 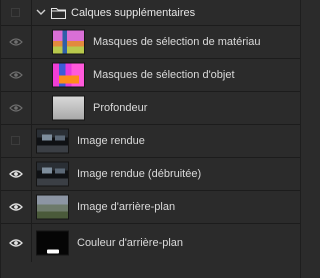 I want to click on group-label: Calques supplémentaires, so click(x=133, y=12).